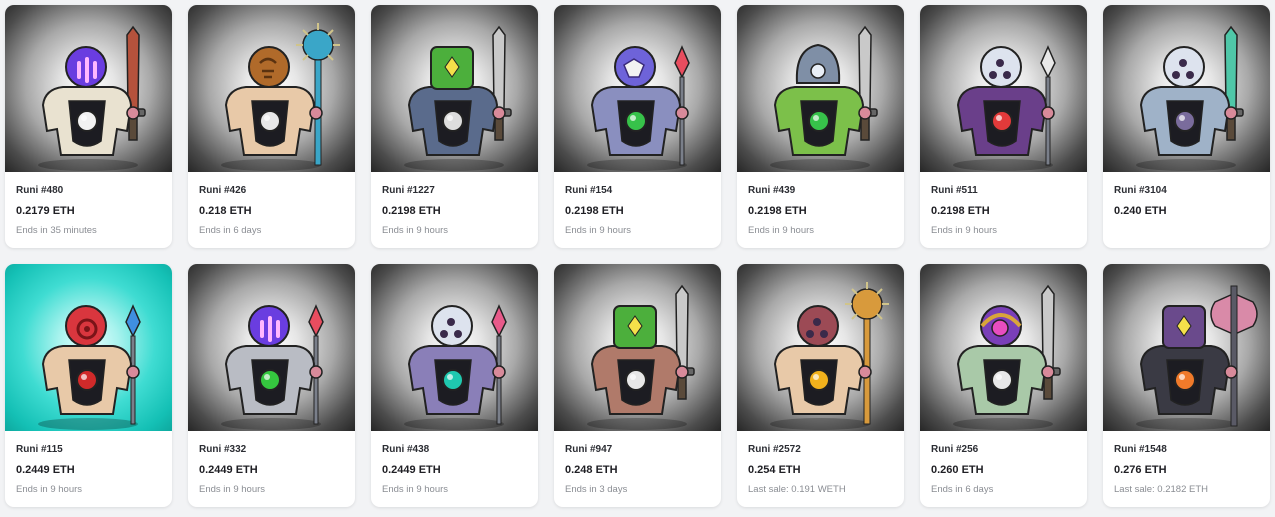 The height and width of the screenshot is (517, 1275). I want to click on nft-name: Runi #439, so click(772, 190).